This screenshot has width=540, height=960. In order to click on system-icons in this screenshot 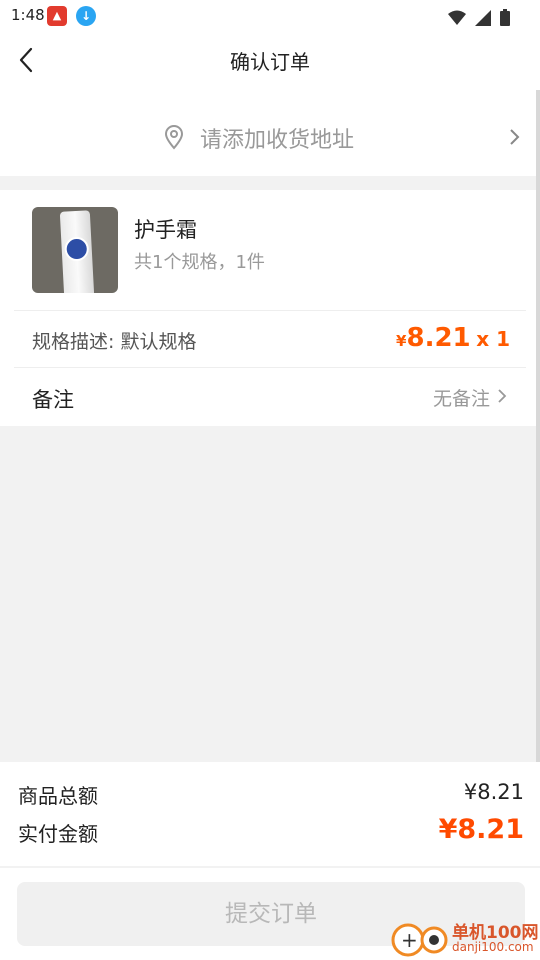, I will do `click(477, 16)`.